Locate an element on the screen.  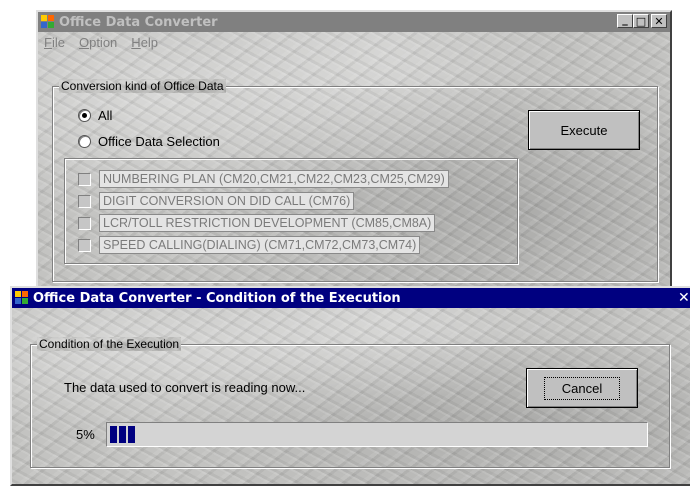
main-close-button: ✕ is located at coordinates (659, 21).